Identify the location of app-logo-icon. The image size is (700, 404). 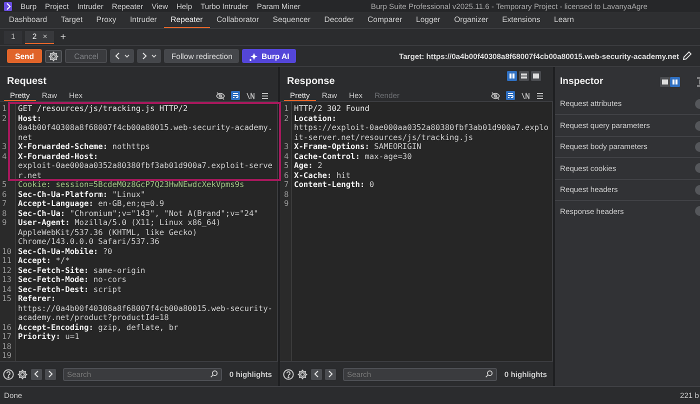
(8, 6).